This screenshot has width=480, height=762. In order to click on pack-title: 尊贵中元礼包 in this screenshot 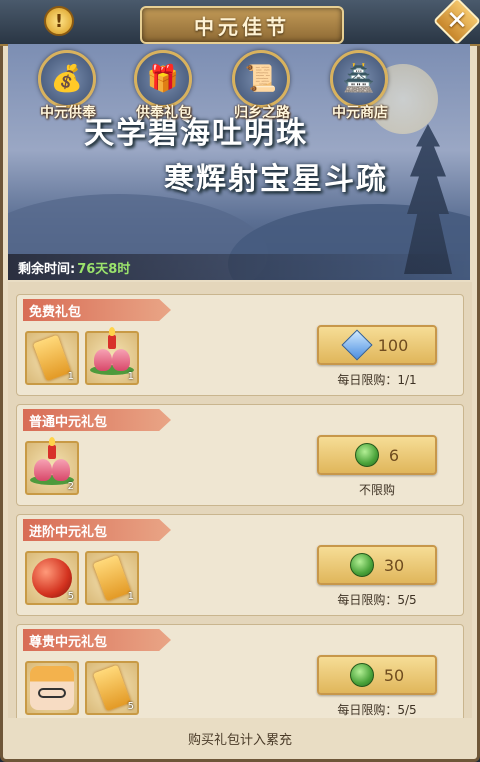, I will do `click(97, 640)`.